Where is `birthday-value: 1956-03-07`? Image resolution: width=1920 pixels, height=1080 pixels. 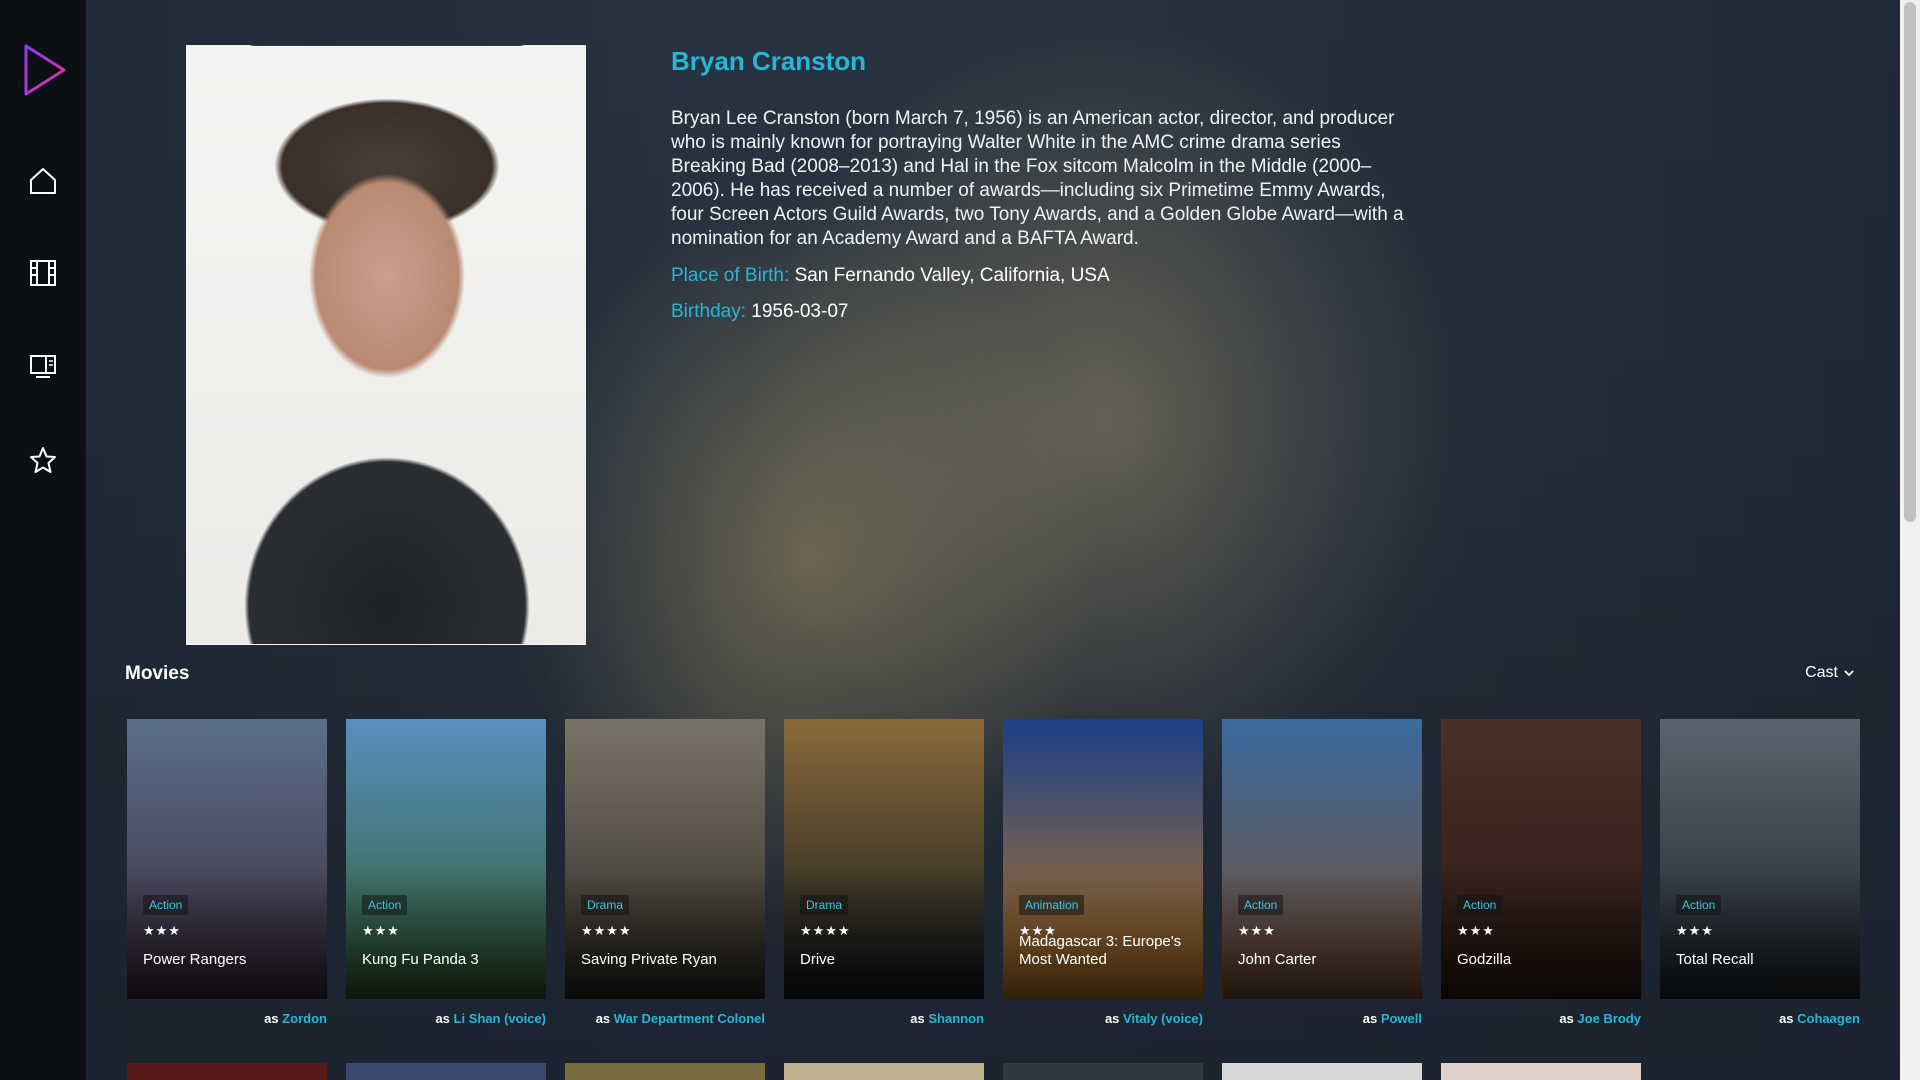 birthday-value: 1956-03-07 is located at coordinates (800, 311).